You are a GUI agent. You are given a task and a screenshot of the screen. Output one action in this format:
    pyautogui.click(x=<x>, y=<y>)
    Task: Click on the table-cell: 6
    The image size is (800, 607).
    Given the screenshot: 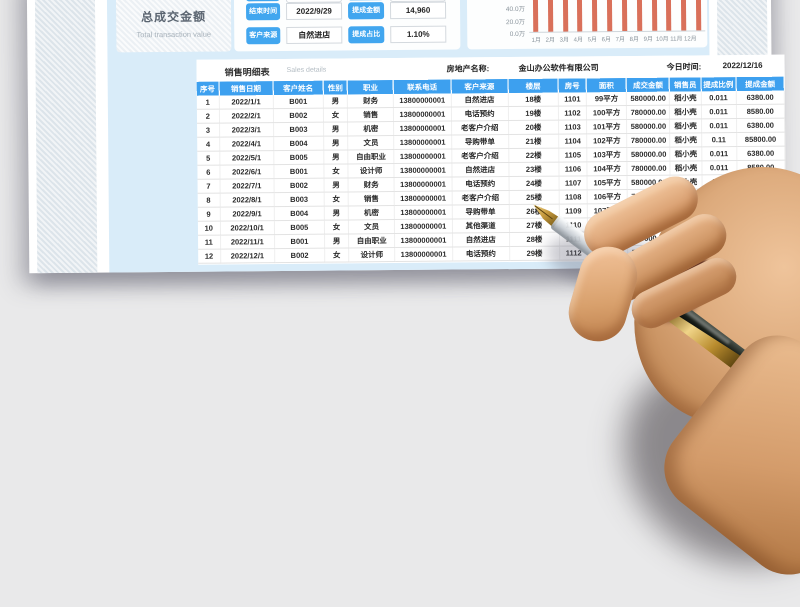 What is the action you would take?
    pyautogui.click(x=208, y=172)
    